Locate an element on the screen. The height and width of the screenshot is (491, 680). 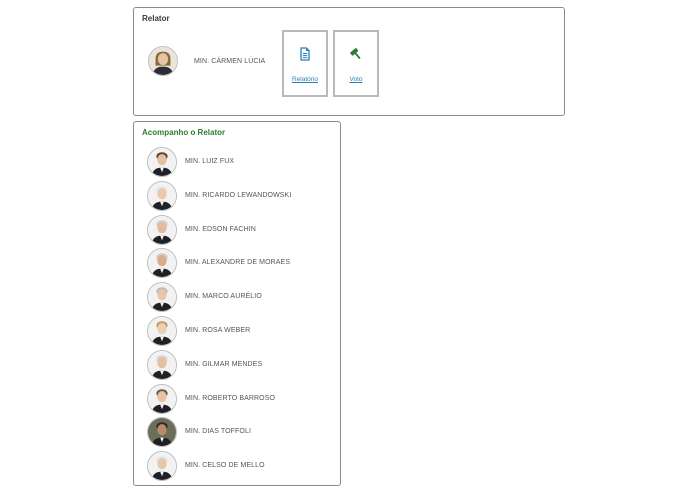
relatorio-button: Relatório is located at coordinates (305, 63).